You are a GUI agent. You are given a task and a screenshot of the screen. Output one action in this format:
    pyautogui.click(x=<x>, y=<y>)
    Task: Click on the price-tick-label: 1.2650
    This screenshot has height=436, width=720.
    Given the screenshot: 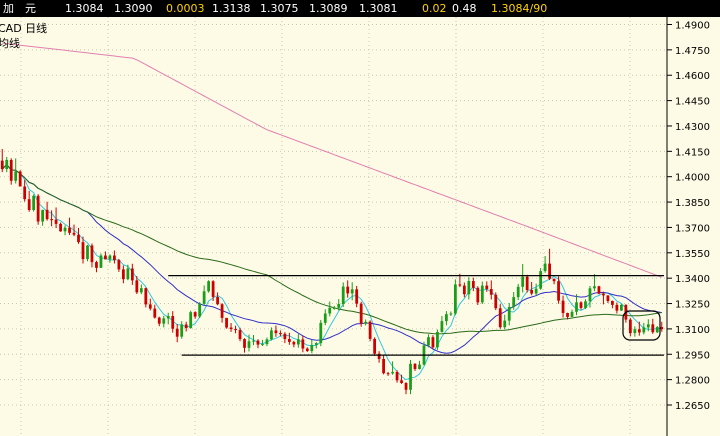 What is the action you would take?
    pyautogui.click(x=692, y=406)
    